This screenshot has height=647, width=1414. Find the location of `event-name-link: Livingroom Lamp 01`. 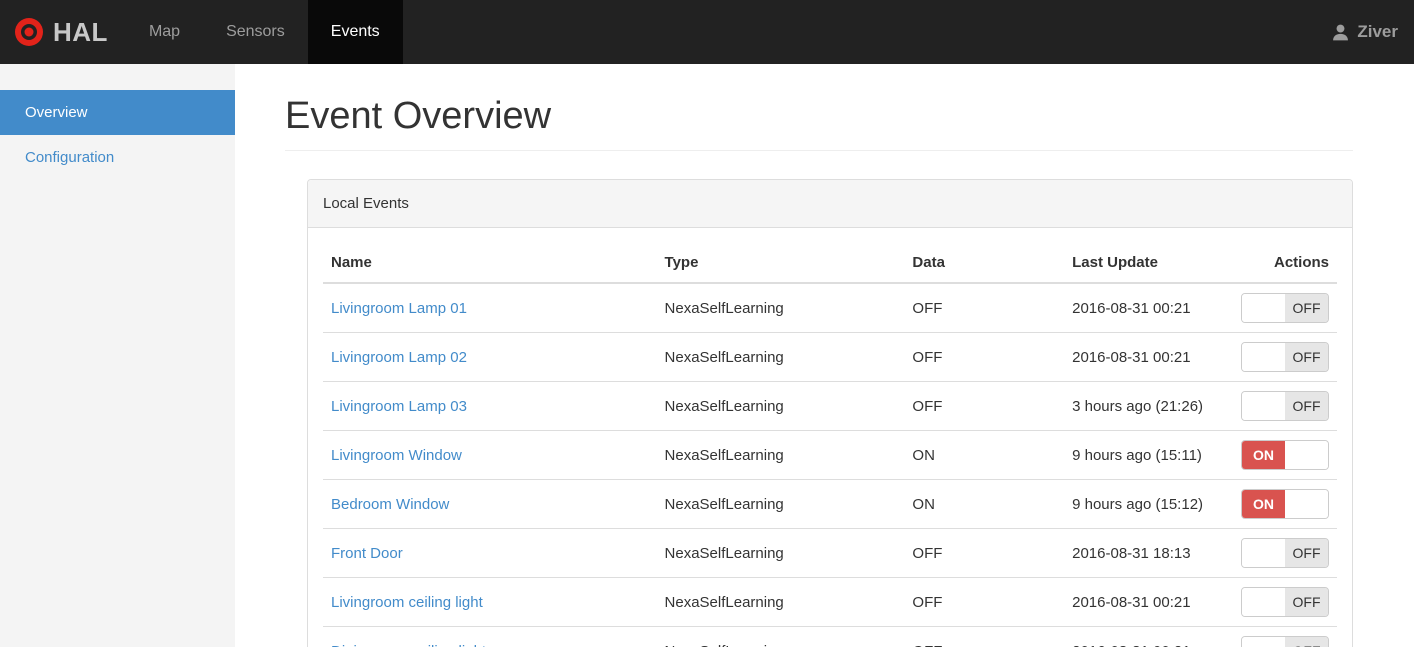

event-name-link: Livingroom Lamp 01 is located at coordinates (399, 308).